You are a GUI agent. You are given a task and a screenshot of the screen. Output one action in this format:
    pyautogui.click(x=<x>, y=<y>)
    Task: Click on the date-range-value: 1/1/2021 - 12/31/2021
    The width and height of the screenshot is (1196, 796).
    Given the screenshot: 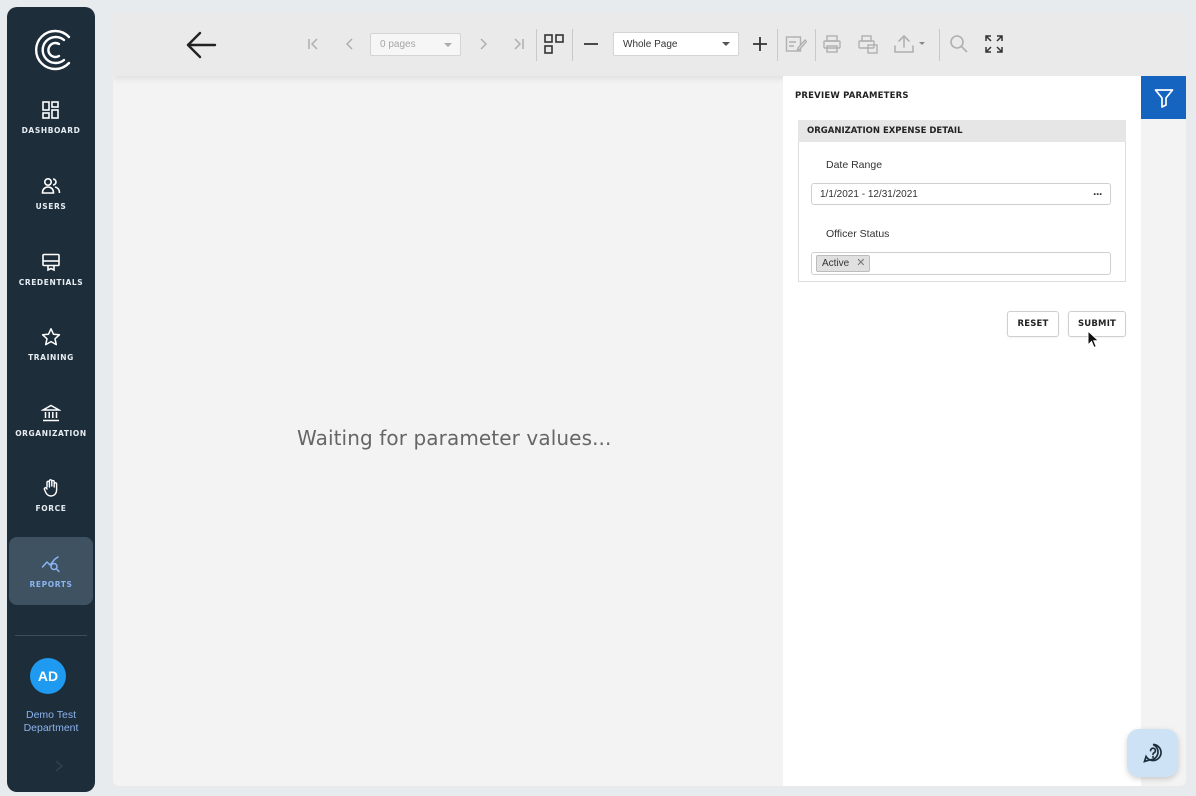 What is the action you would take?
    pyautogui.click(x=869, y=194)
    